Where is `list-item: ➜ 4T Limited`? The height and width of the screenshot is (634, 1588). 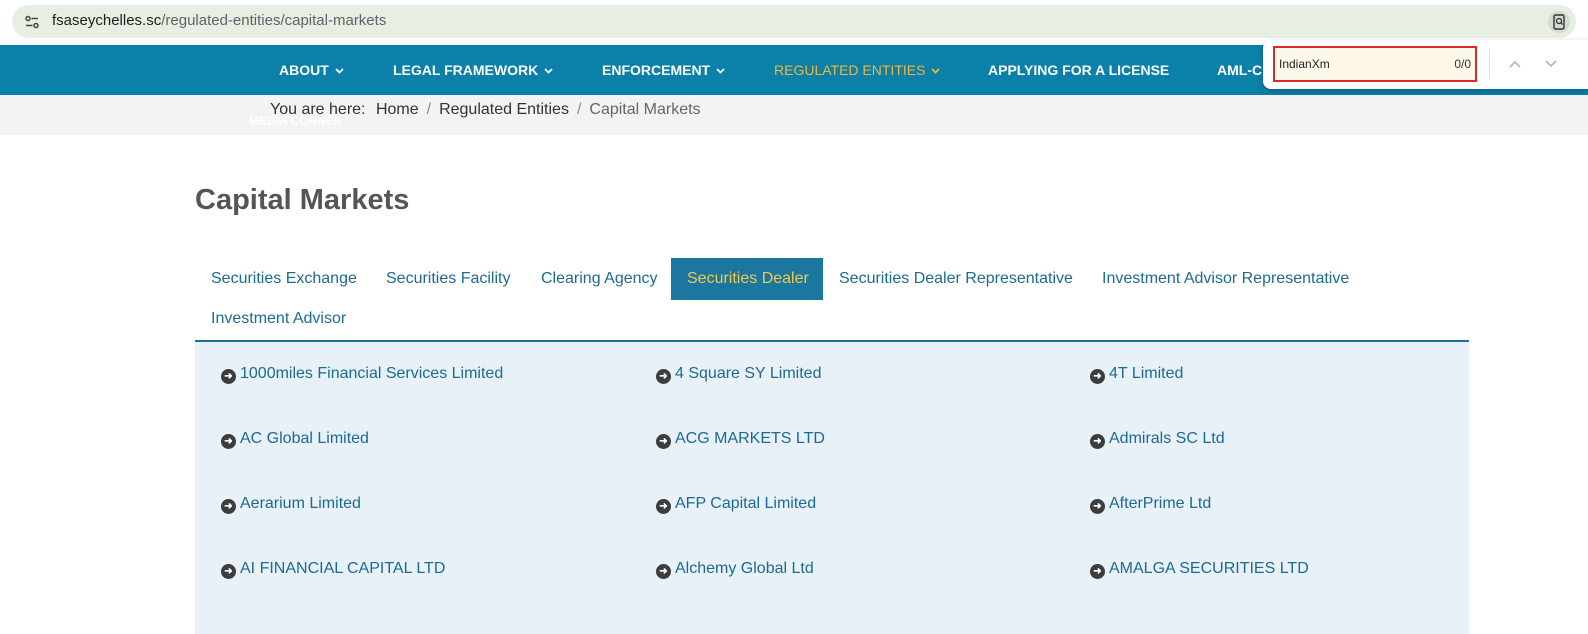
list-item: ➜ 4T Limited is located at coordinates (1136, 374).